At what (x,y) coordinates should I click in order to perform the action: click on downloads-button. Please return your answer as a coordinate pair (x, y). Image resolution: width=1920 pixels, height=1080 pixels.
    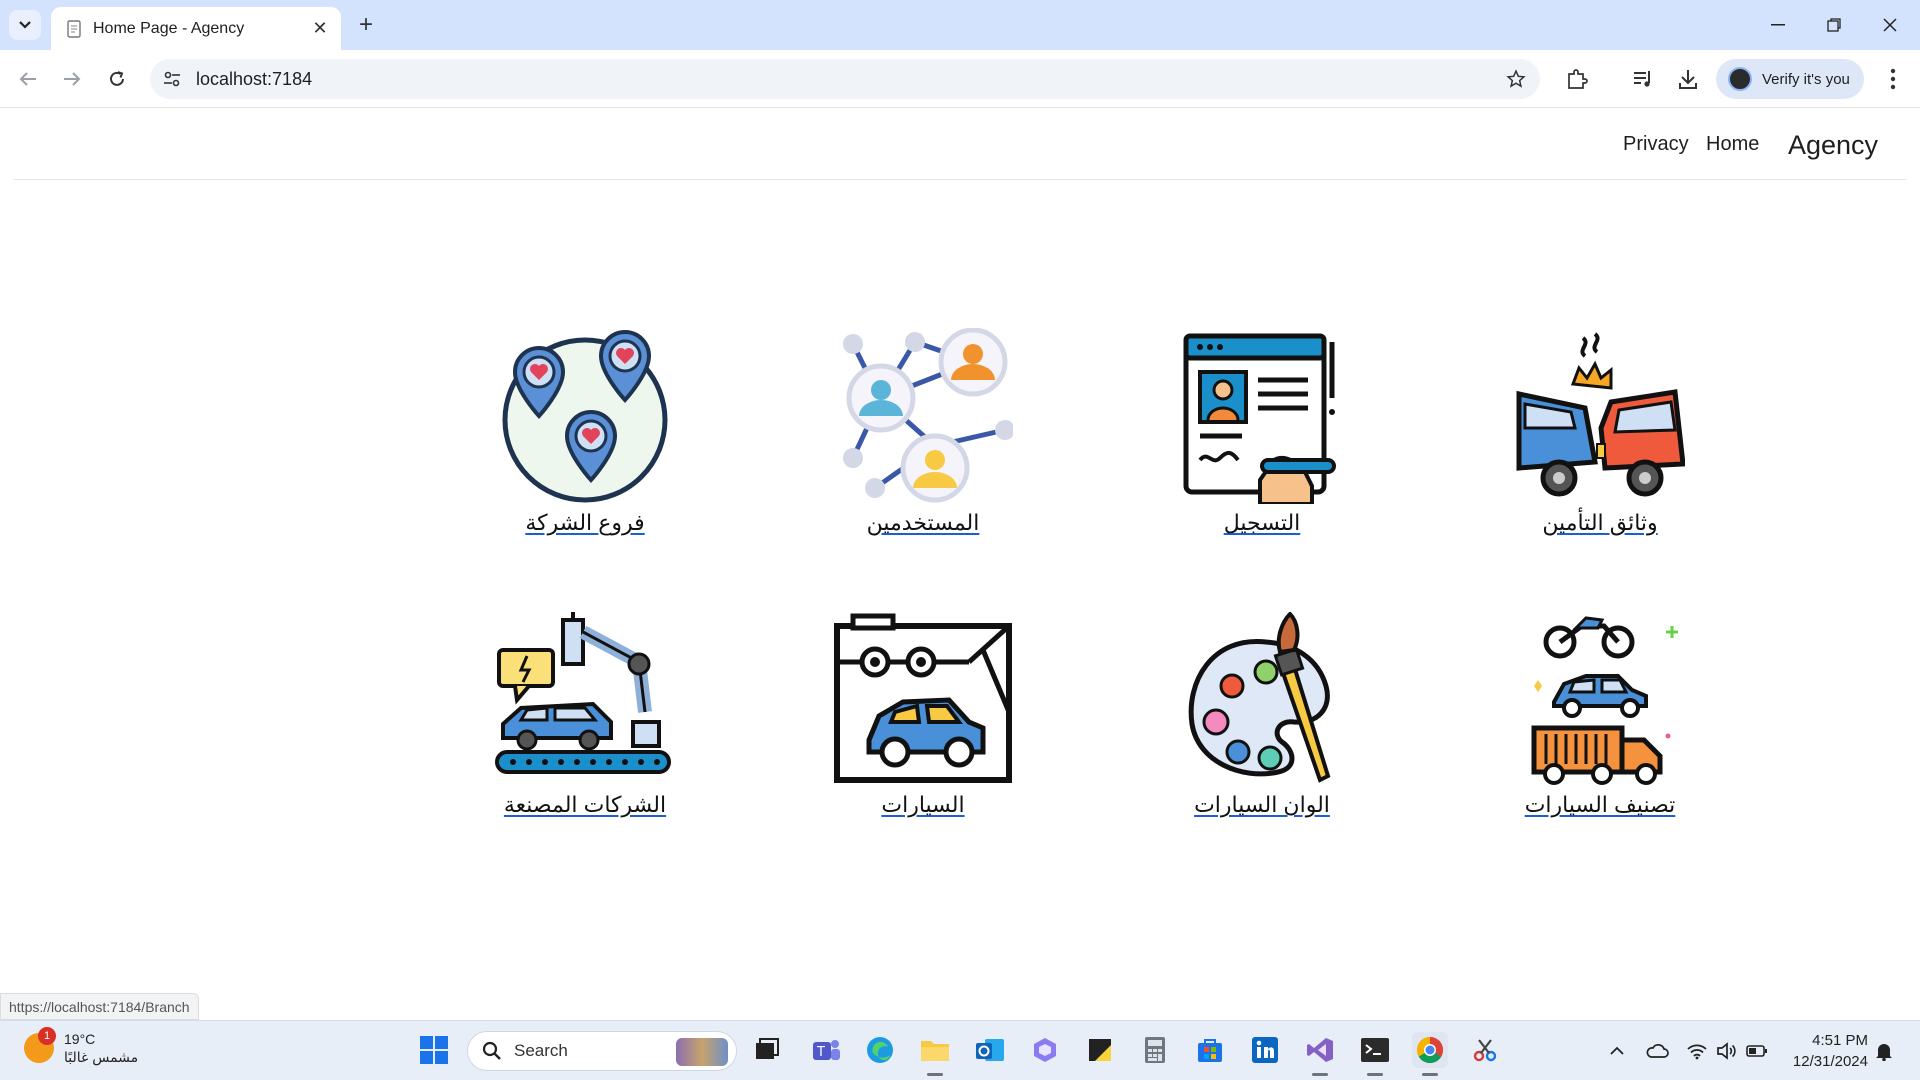
    Looking at the image, I should click on (1688, 79).